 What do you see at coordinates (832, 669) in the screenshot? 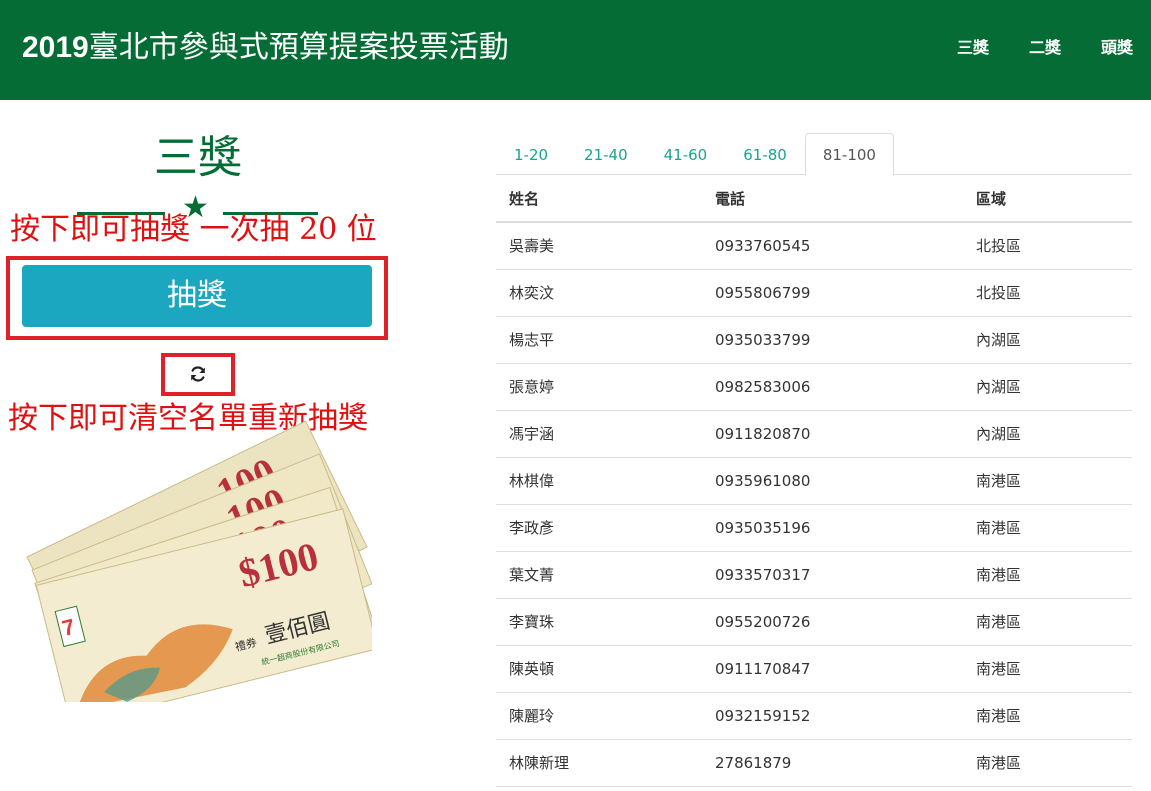
I see `cell-phone: 0911170847` at bounding box center [832, 669].